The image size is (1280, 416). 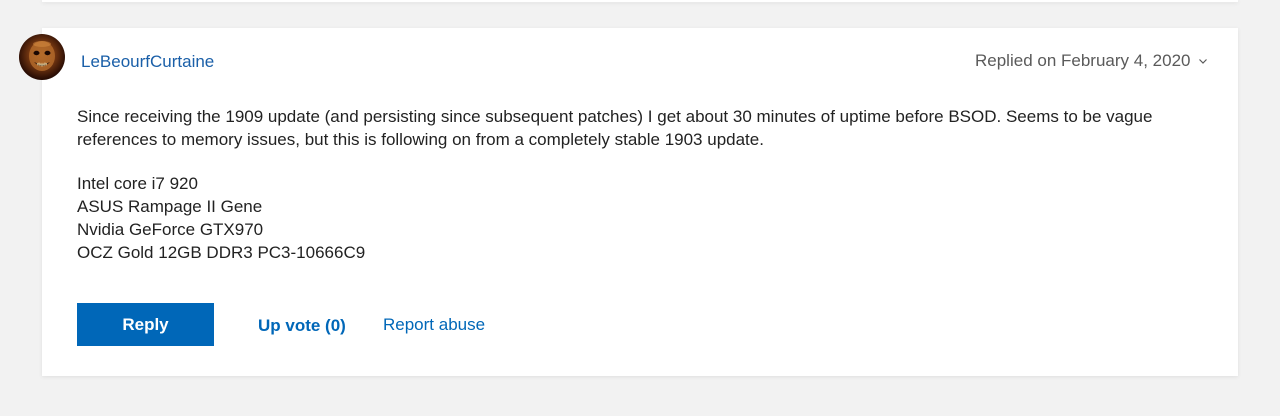 I want to click on user-avatar, so click(x=42, y=57).